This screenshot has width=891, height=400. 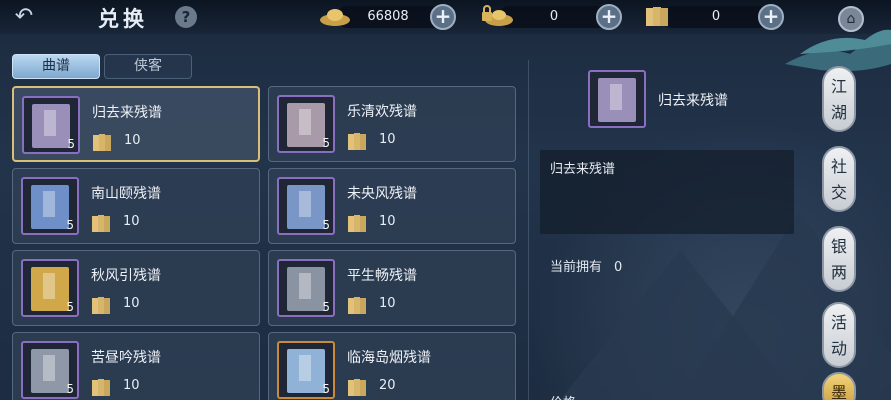 I want to click on item-card: 5 平生畅残谱 10, so click(x=392, y=288).